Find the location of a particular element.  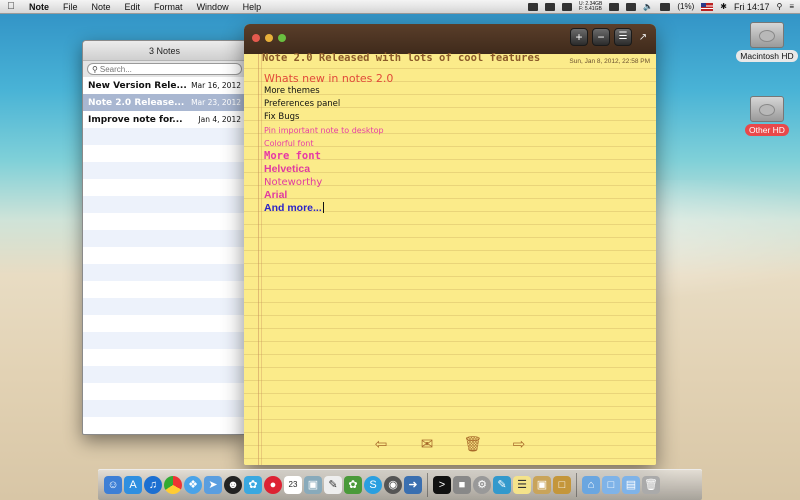

note-line: Preferences panel is located at coordinates (302, 104).